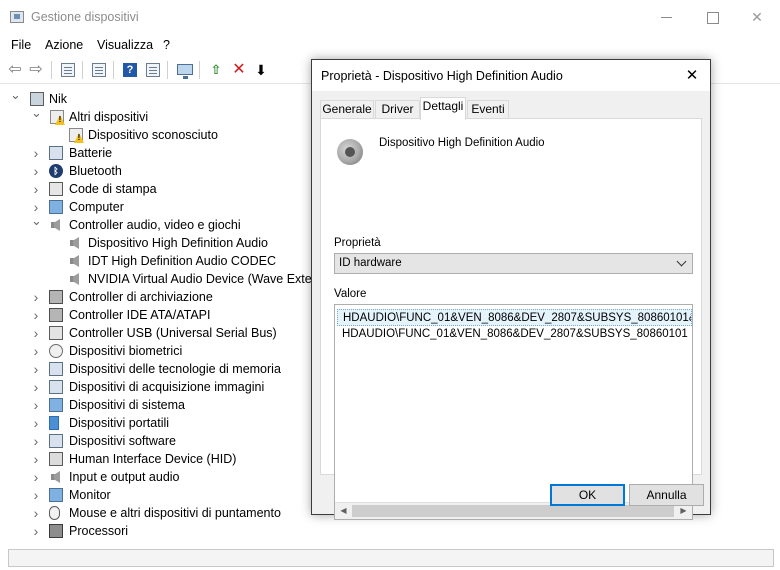 The width and height of the screenshot is (780, 570). I want to click on tree-item-label: Dispositivi delle tecnologie di memoria, so click(175, 369).